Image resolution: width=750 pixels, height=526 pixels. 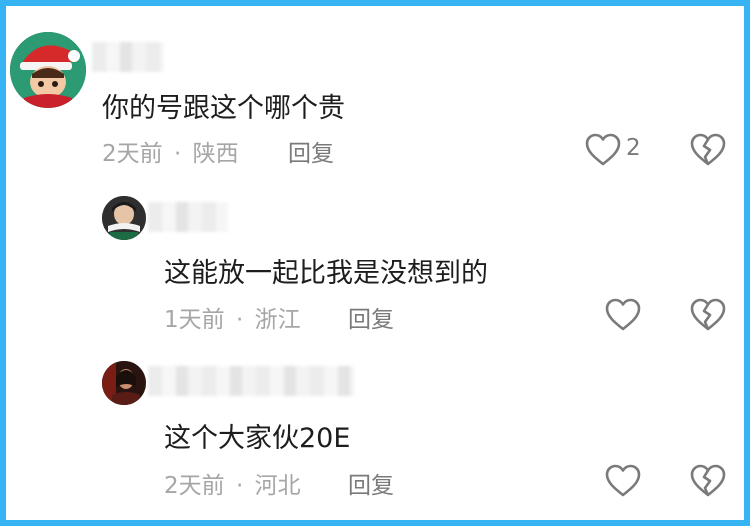 What do you see at coordinates (326, 273) in the screenshot?
I see `comment-text: 这能放一起比我是没想到的` at bounding box center [326, 273].